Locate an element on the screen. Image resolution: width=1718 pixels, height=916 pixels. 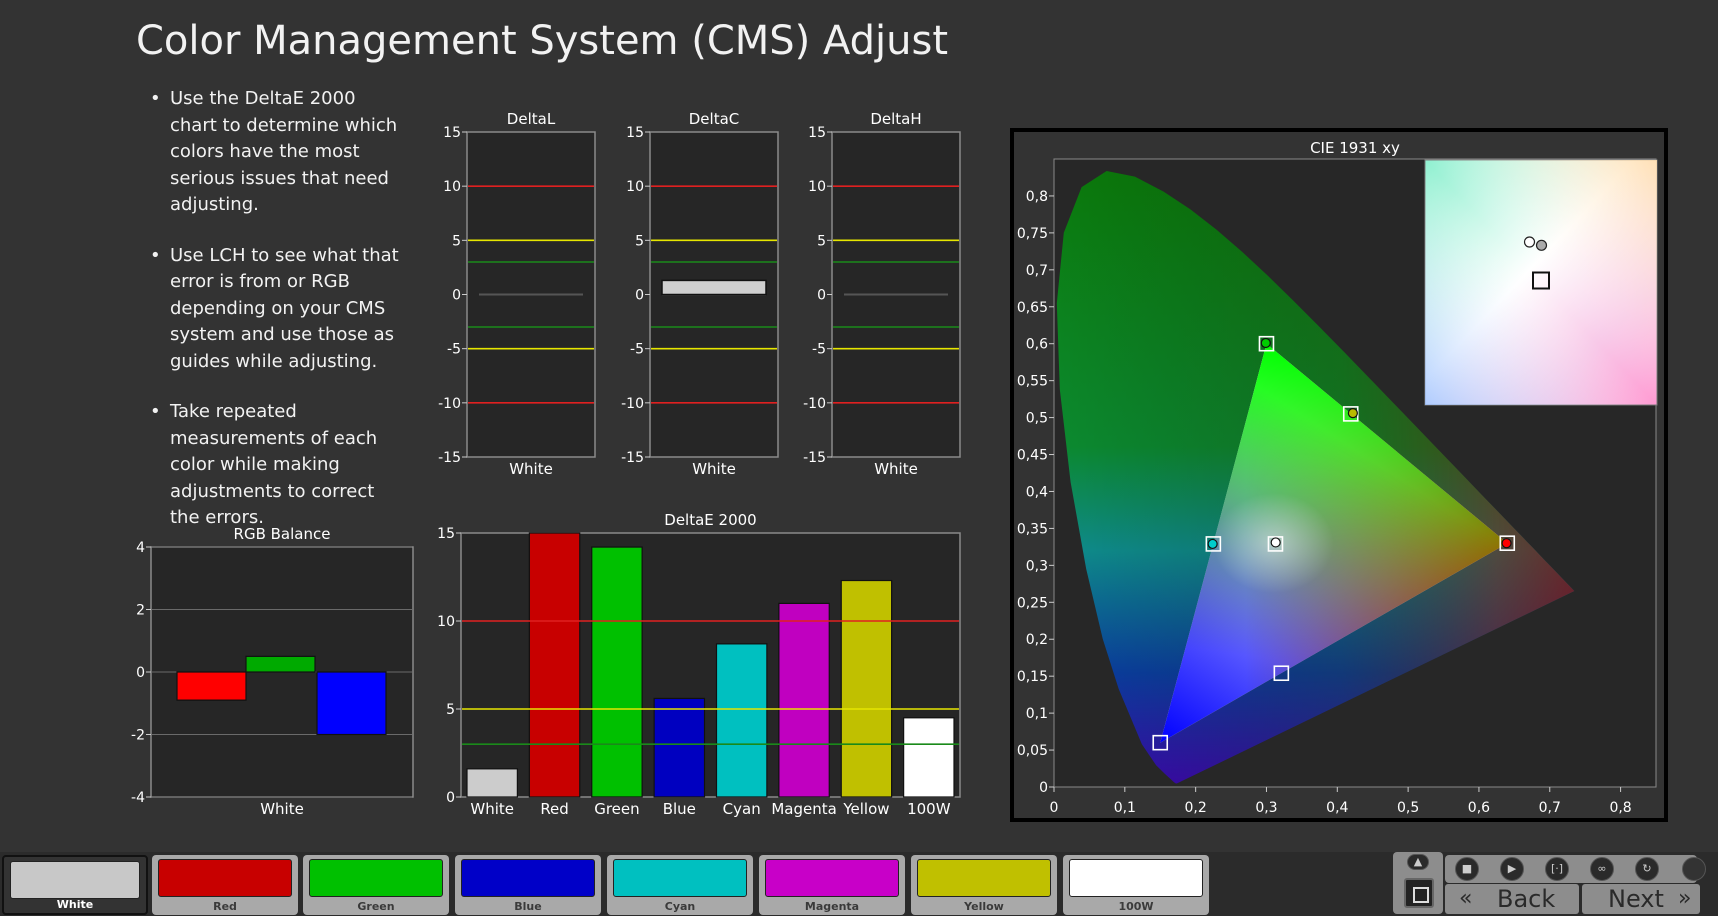
play-icon: ▶ is located at coordinates (1512, 869).